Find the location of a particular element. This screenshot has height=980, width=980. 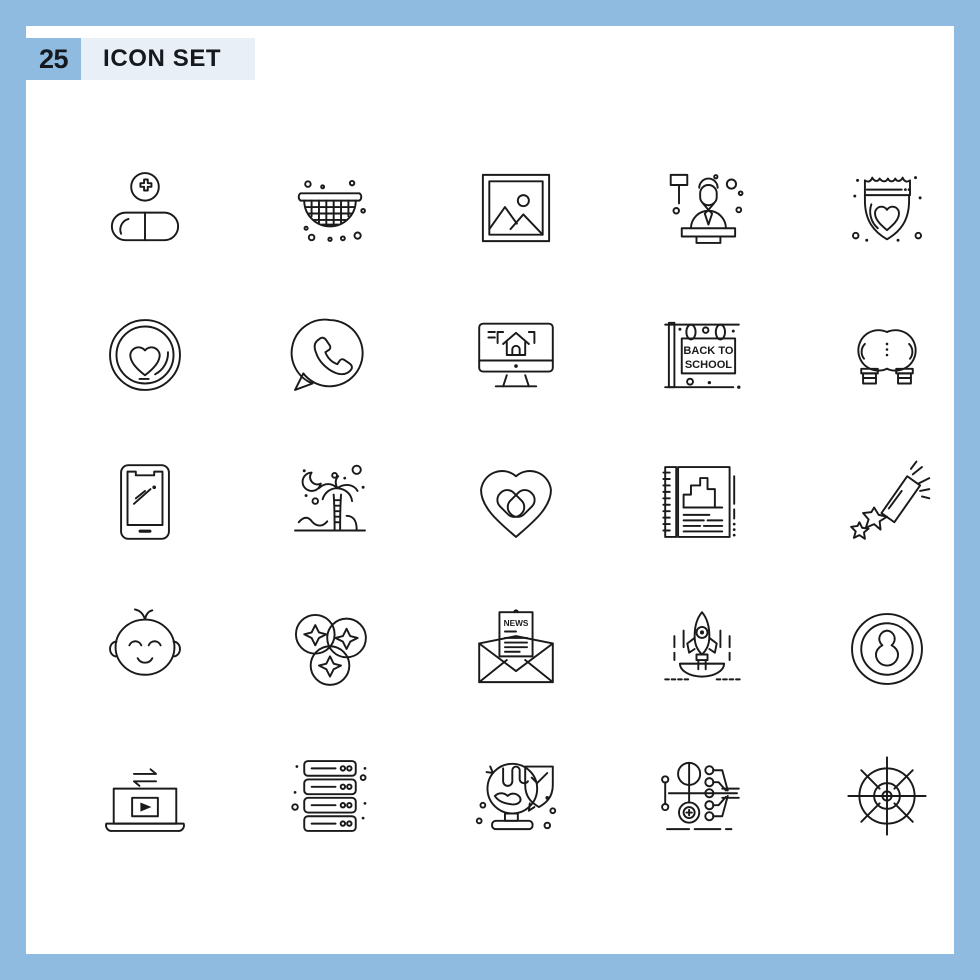

picture-frame-gallery-icon is located at coordinates (516, 207).